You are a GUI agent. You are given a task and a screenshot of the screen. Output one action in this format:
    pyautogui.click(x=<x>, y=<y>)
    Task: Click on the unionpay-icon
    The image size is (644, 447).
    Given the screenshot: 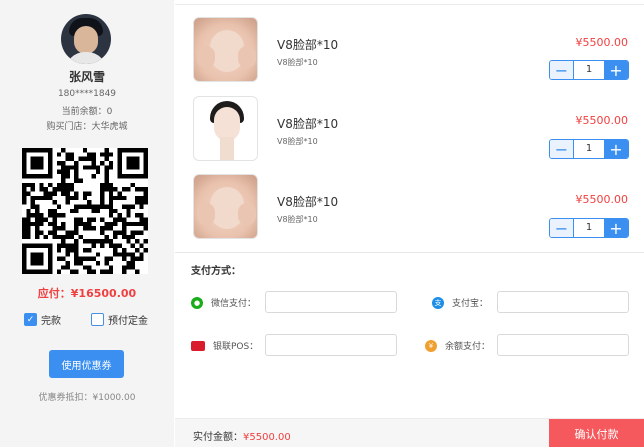 What is the action you would take?
    pyautogui.click(x=198, y=345)
    